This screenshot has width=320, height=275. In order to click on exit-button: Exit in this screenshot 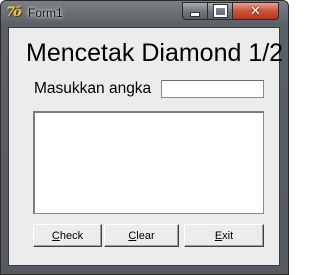, I will do `click(224, 235)`.